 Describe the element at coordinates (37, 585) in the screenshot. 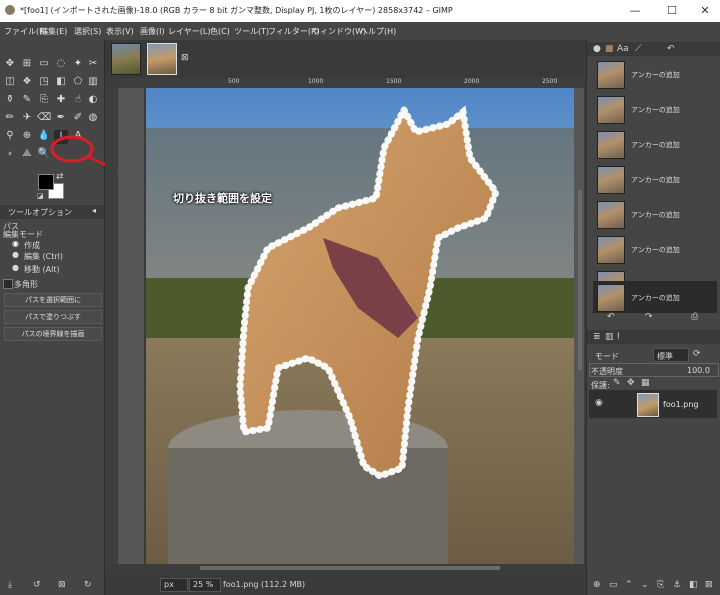

I see `restore-tool-preset-icon: ↺` at that location.